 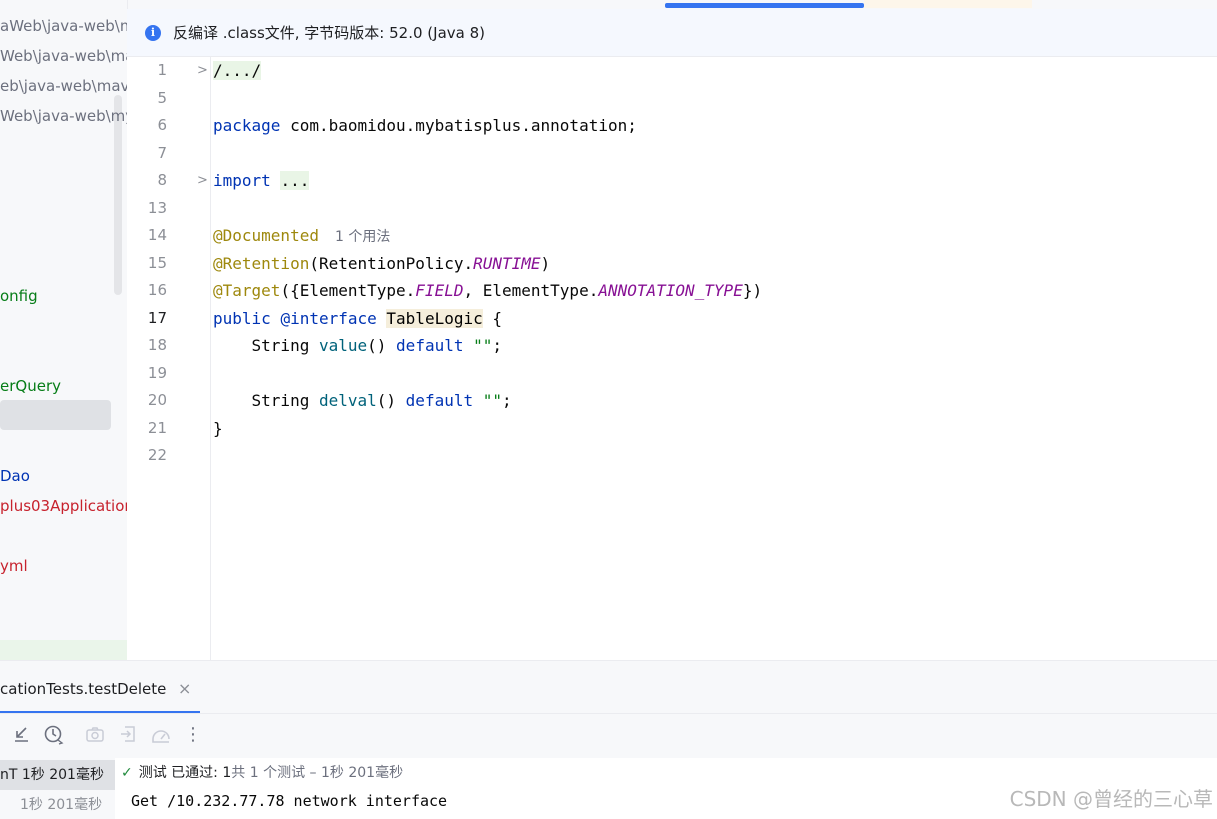 What do you see at coordinates (14, 566) in the screenshot?
I see `project-tree-item: yml` at bounding box center [14, 566].